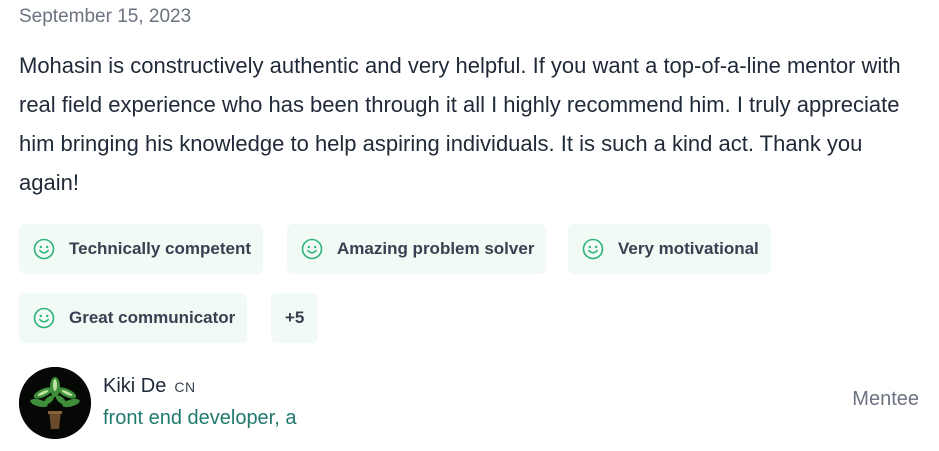  I want to click on tag-great-communicator: Great communicator, so click(133, 318).